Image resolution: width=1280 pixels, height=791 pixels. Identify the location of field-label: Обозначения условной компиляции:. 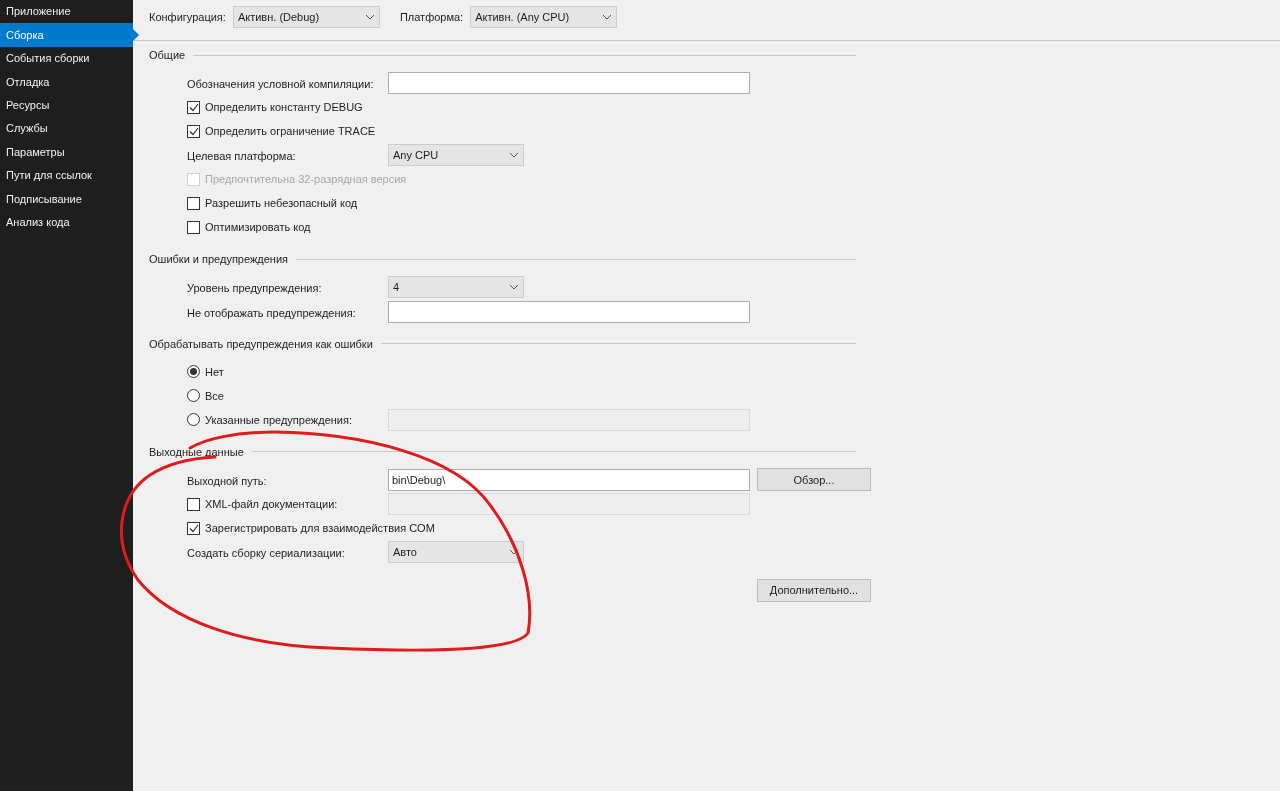
(280, 84).